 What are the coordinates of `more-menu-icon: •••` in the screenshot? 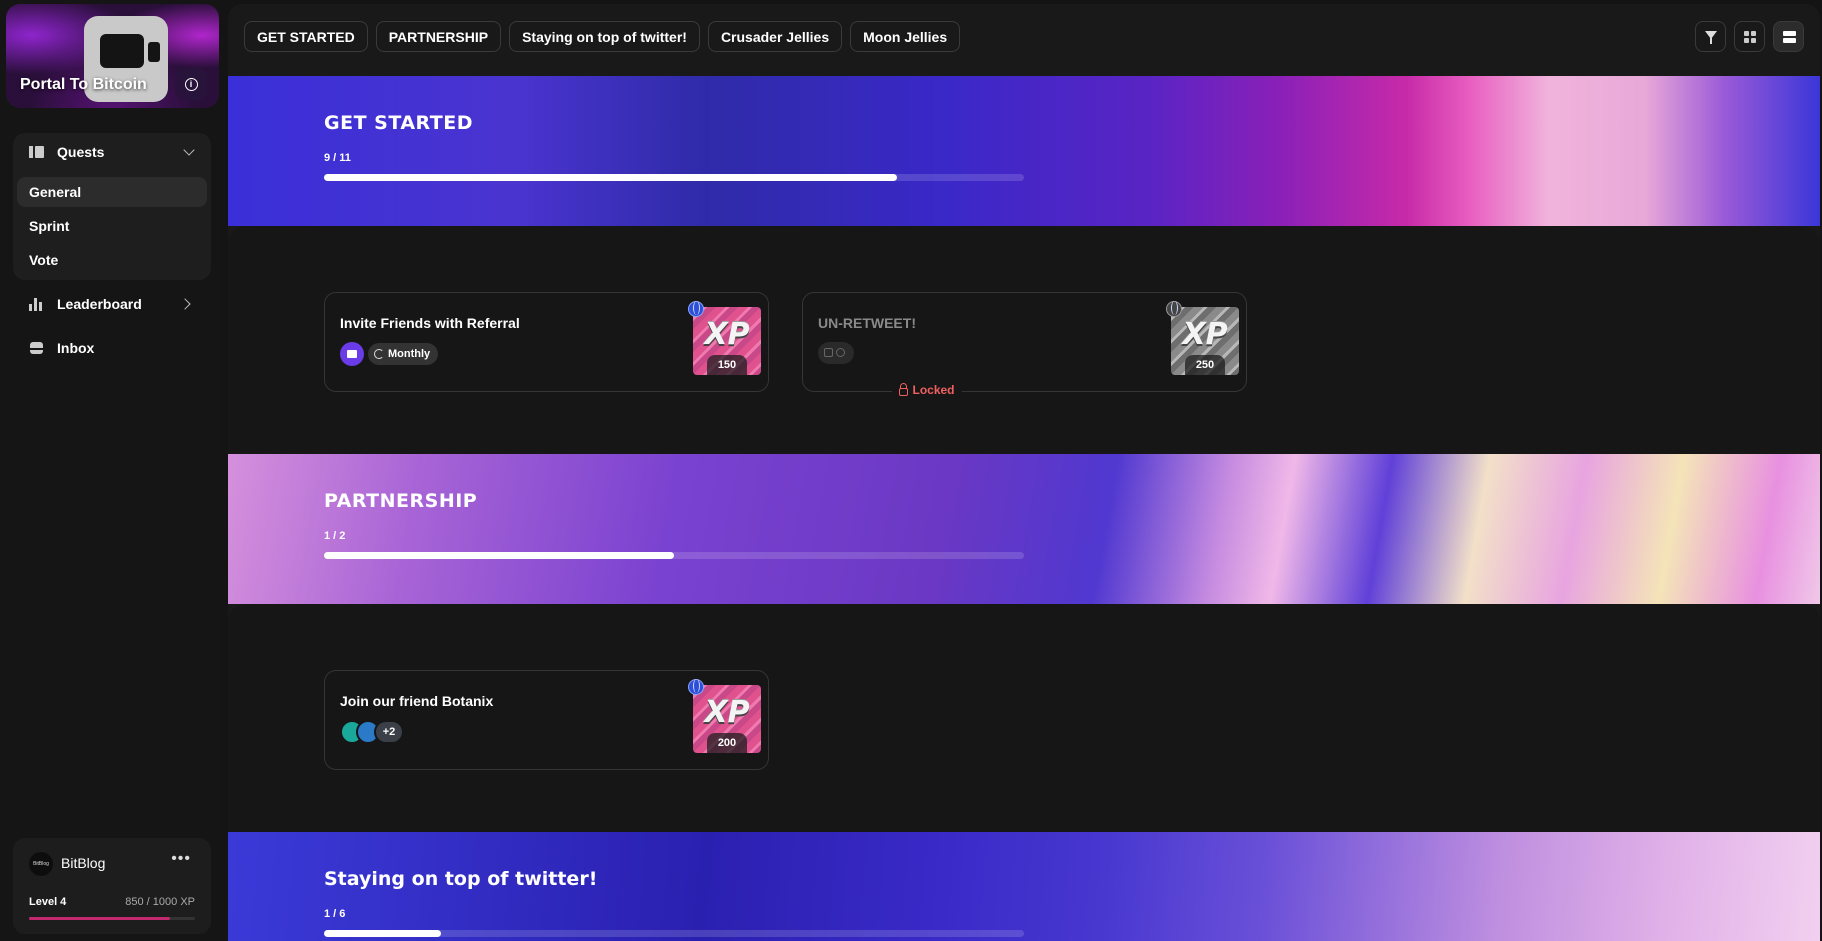 It's located at (181, 859).